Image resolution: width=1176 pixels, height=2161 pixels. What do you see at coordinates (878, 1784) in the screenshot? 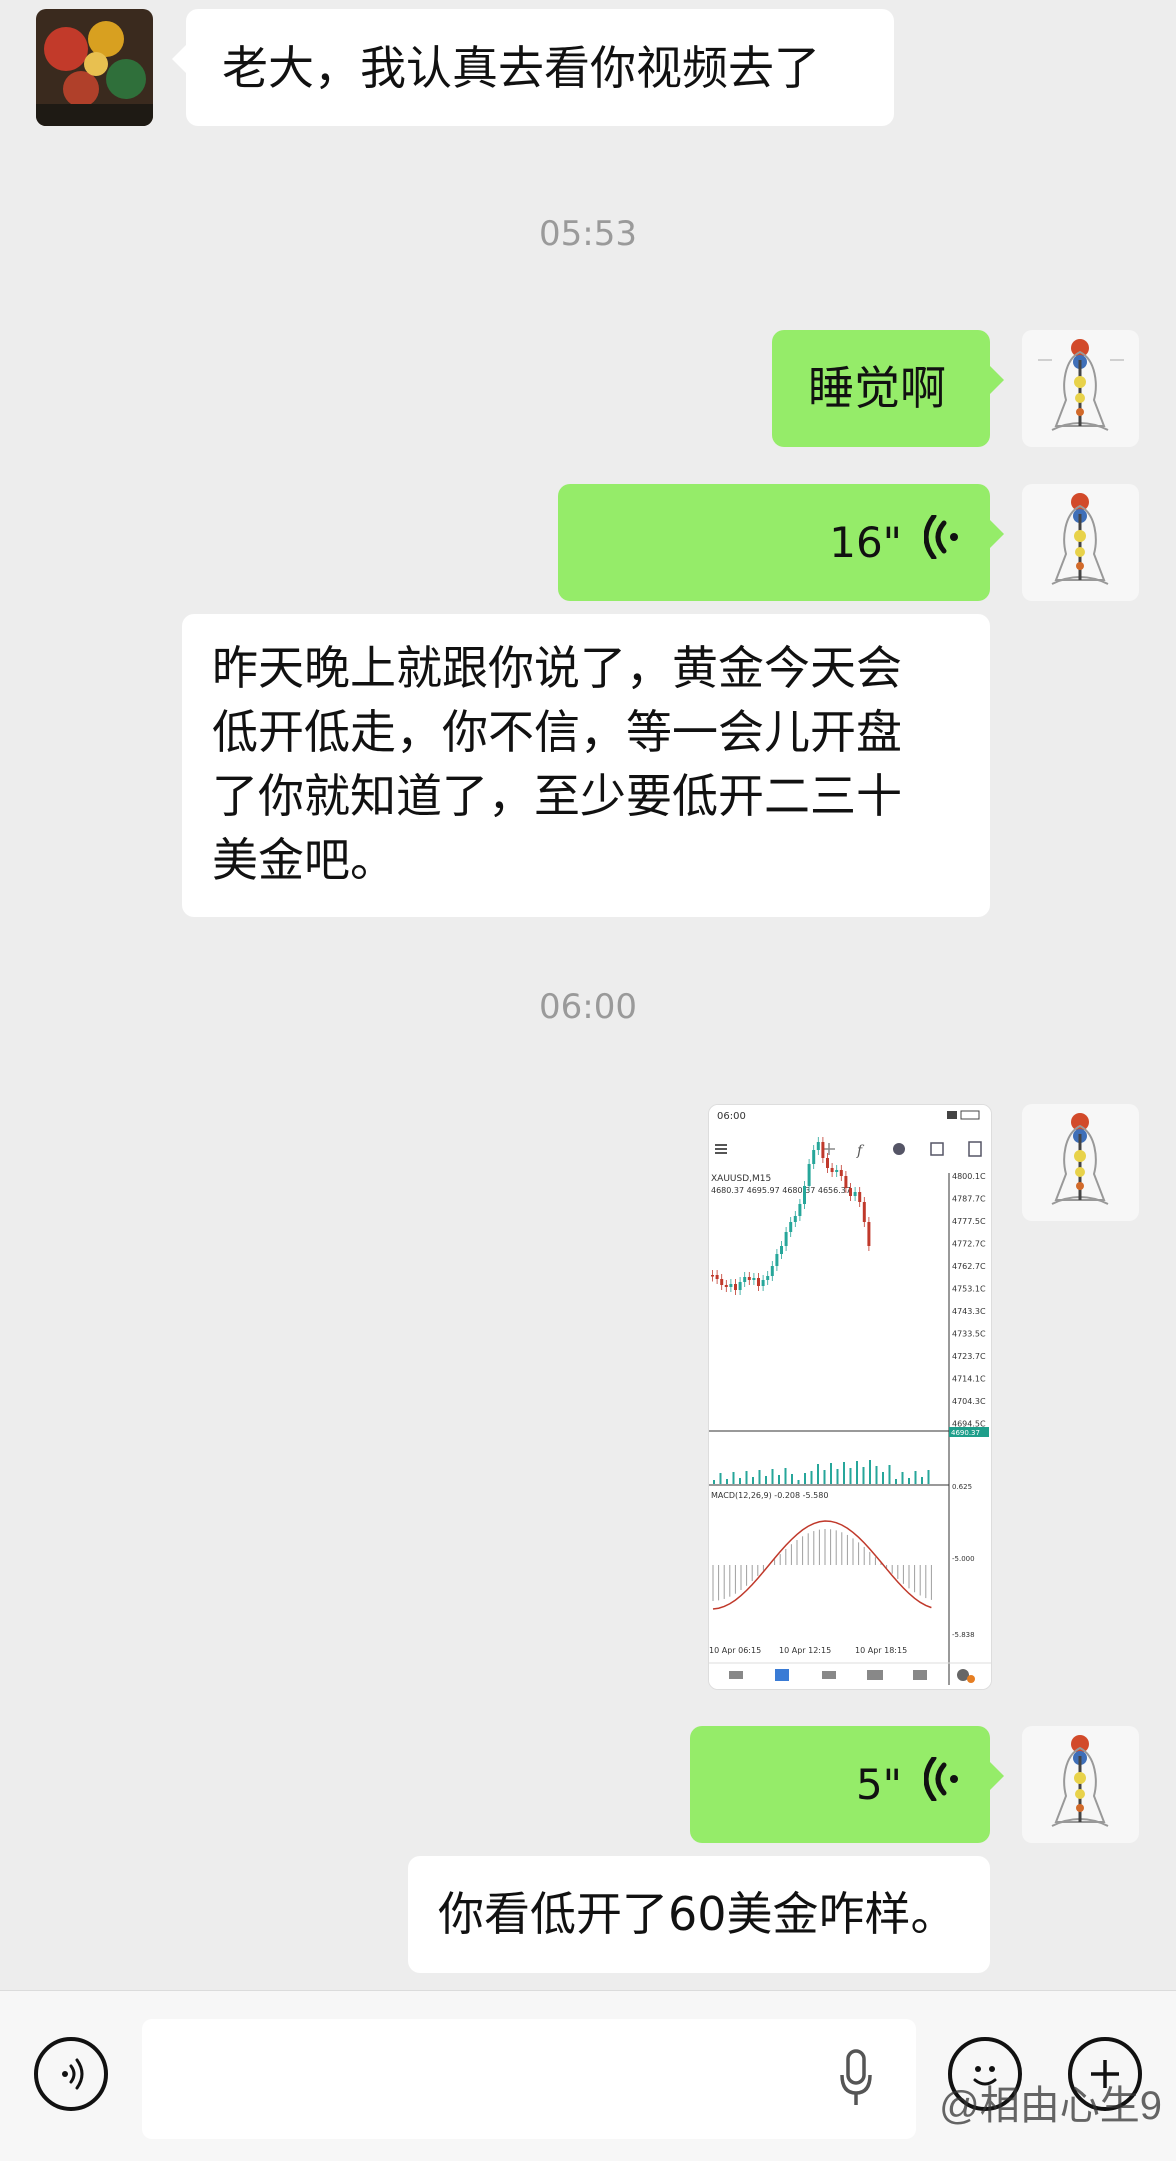
I see `voice-duration: 5"` at bounding box center [878, 1784].